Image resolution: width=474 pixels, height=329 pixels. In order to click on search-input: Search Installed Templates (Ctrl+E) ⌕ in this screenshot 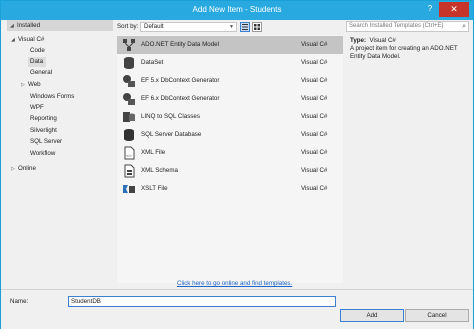, I will do `click(407, 26)`.